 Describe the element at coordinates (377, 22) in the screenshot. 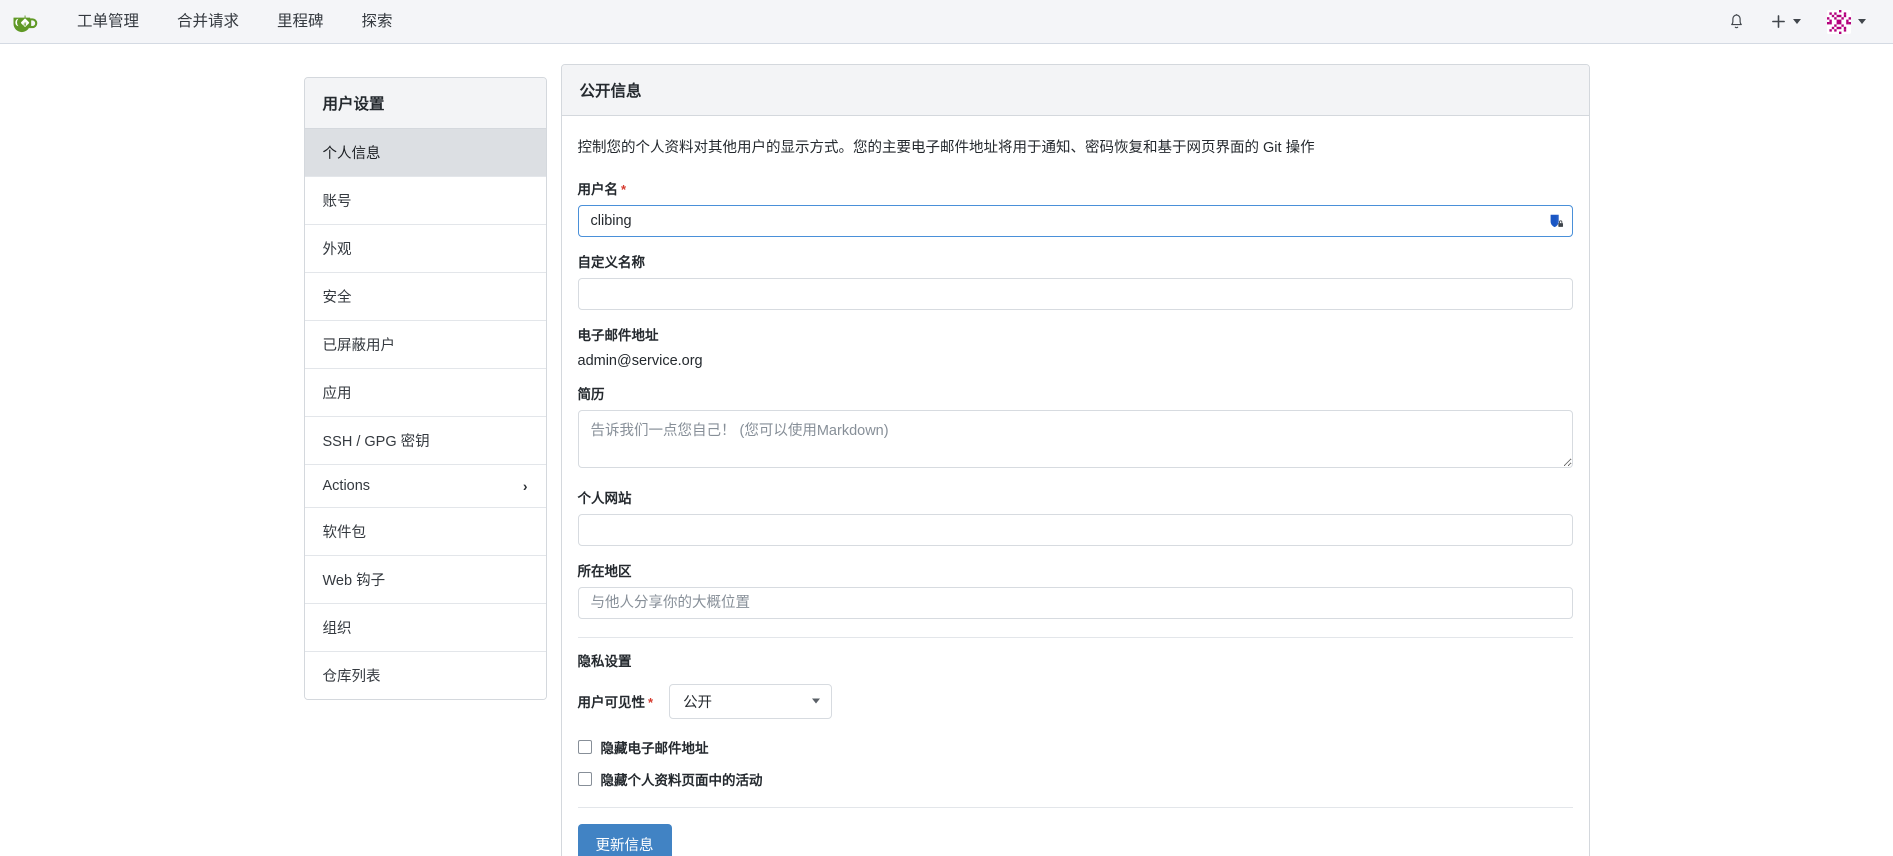

I see `nav-link-explore: 探索` at that location.